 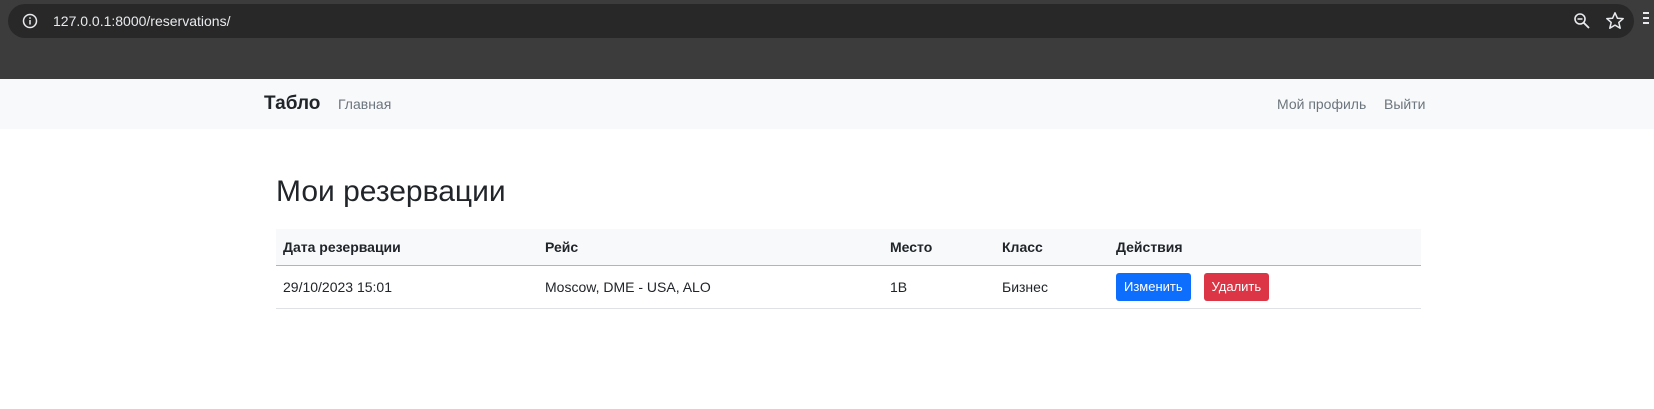 I want to click on star-icon, so click(x=1615, y=21).